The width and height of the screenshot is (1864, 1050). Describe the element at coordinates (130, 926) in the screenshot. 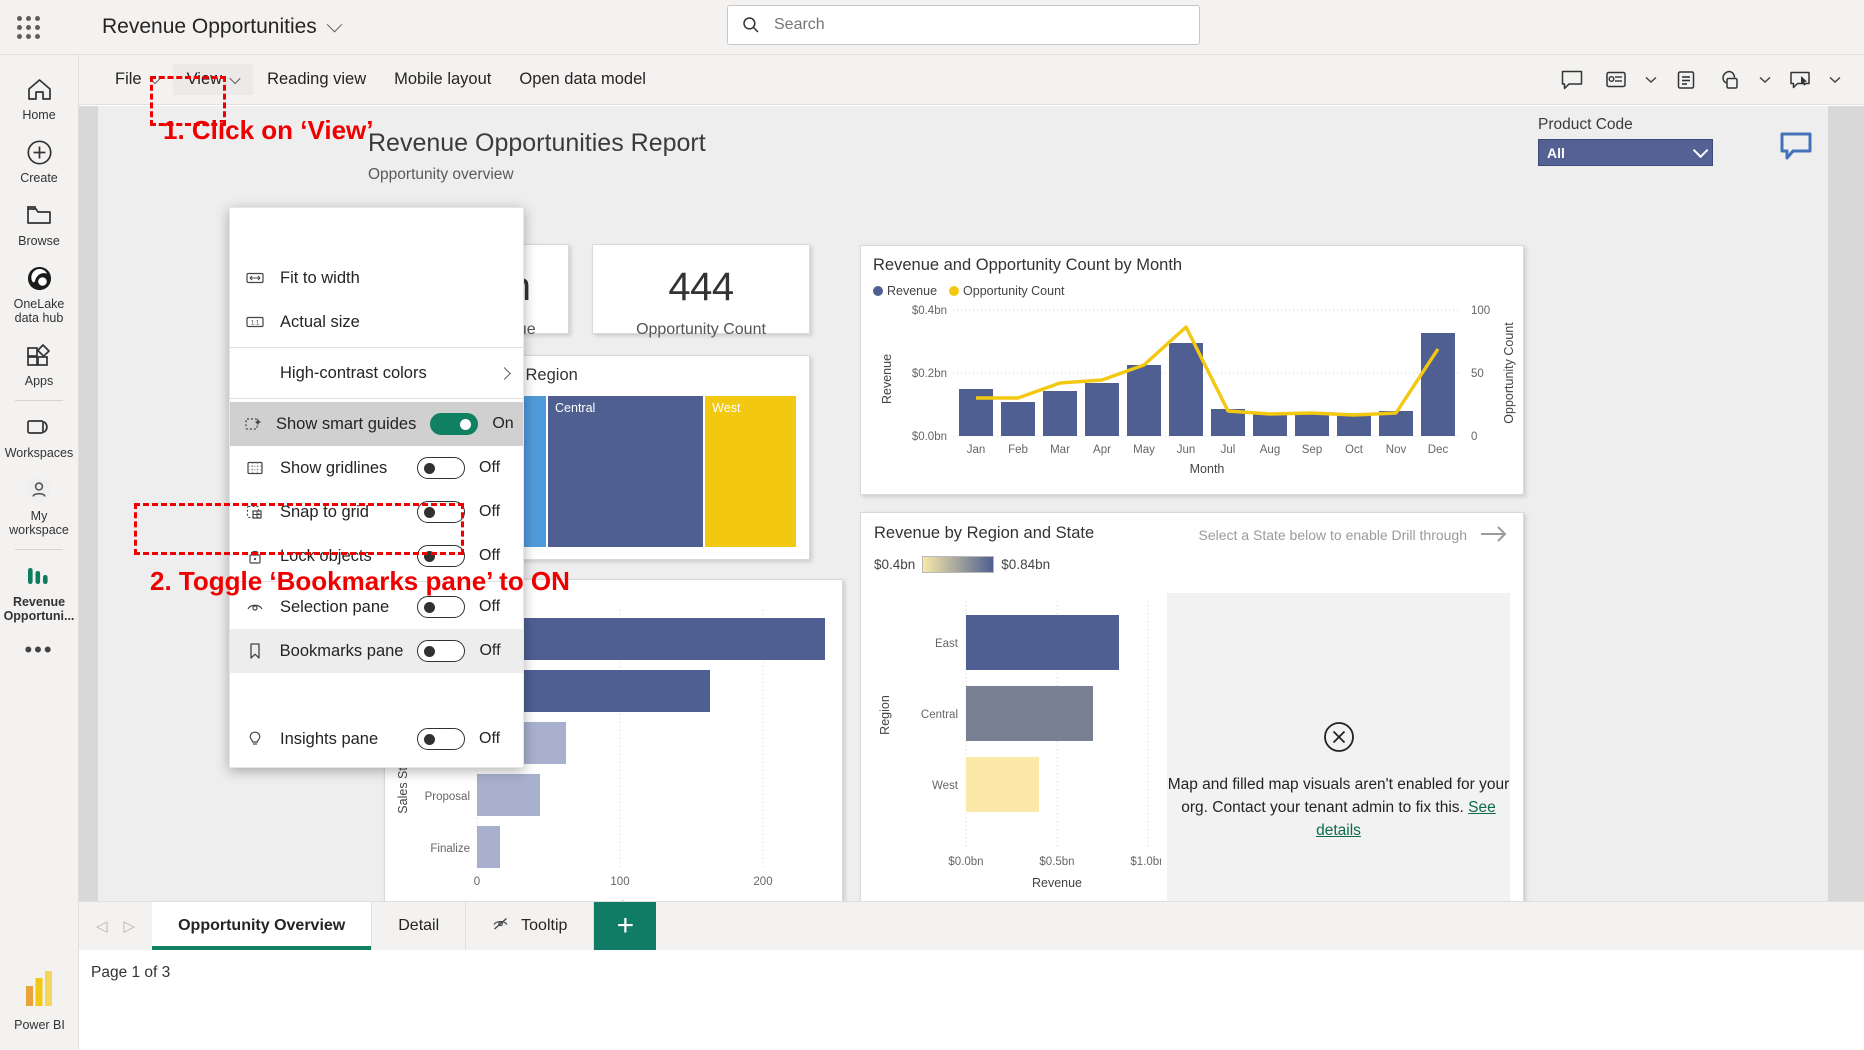

I see `page-next-button: ▷` at that location.